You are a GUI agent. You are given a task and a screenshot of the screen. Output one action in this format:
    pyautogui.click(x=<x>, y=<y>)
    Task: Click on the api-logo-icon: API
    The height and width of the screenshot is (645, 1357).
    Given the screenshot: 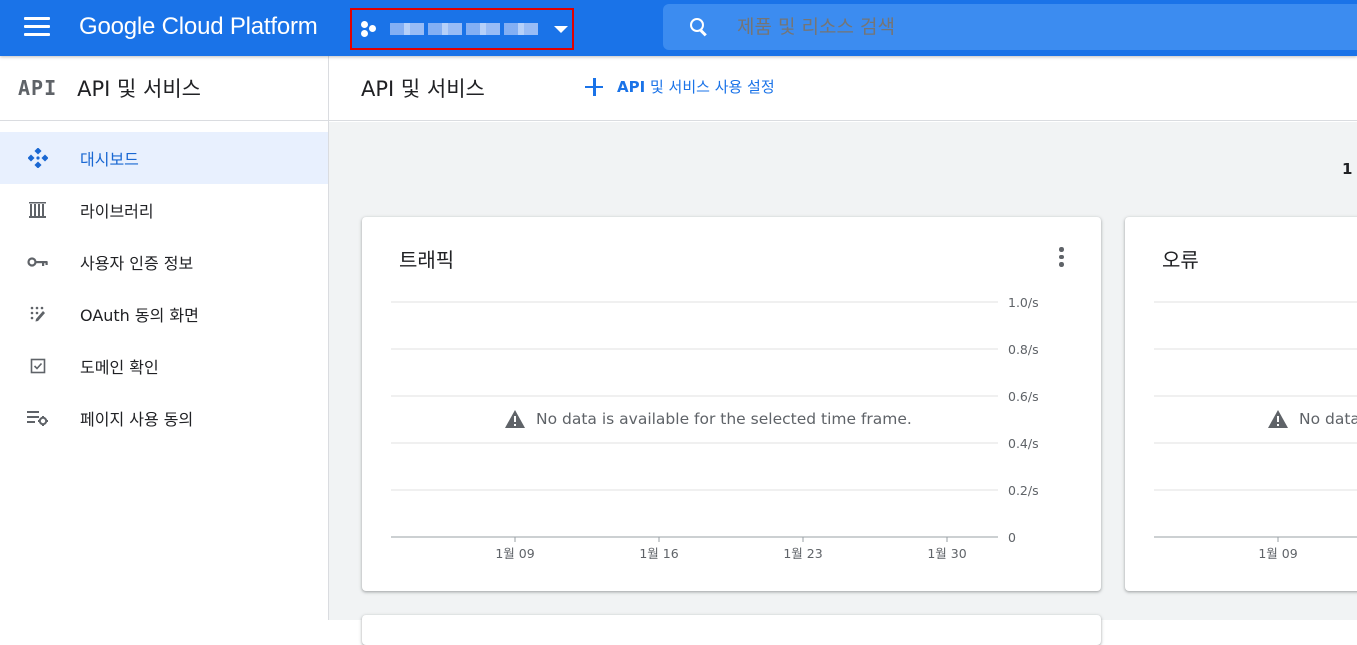 What is the action you would take?
    pyautogui.click(x=38, y=88)
    